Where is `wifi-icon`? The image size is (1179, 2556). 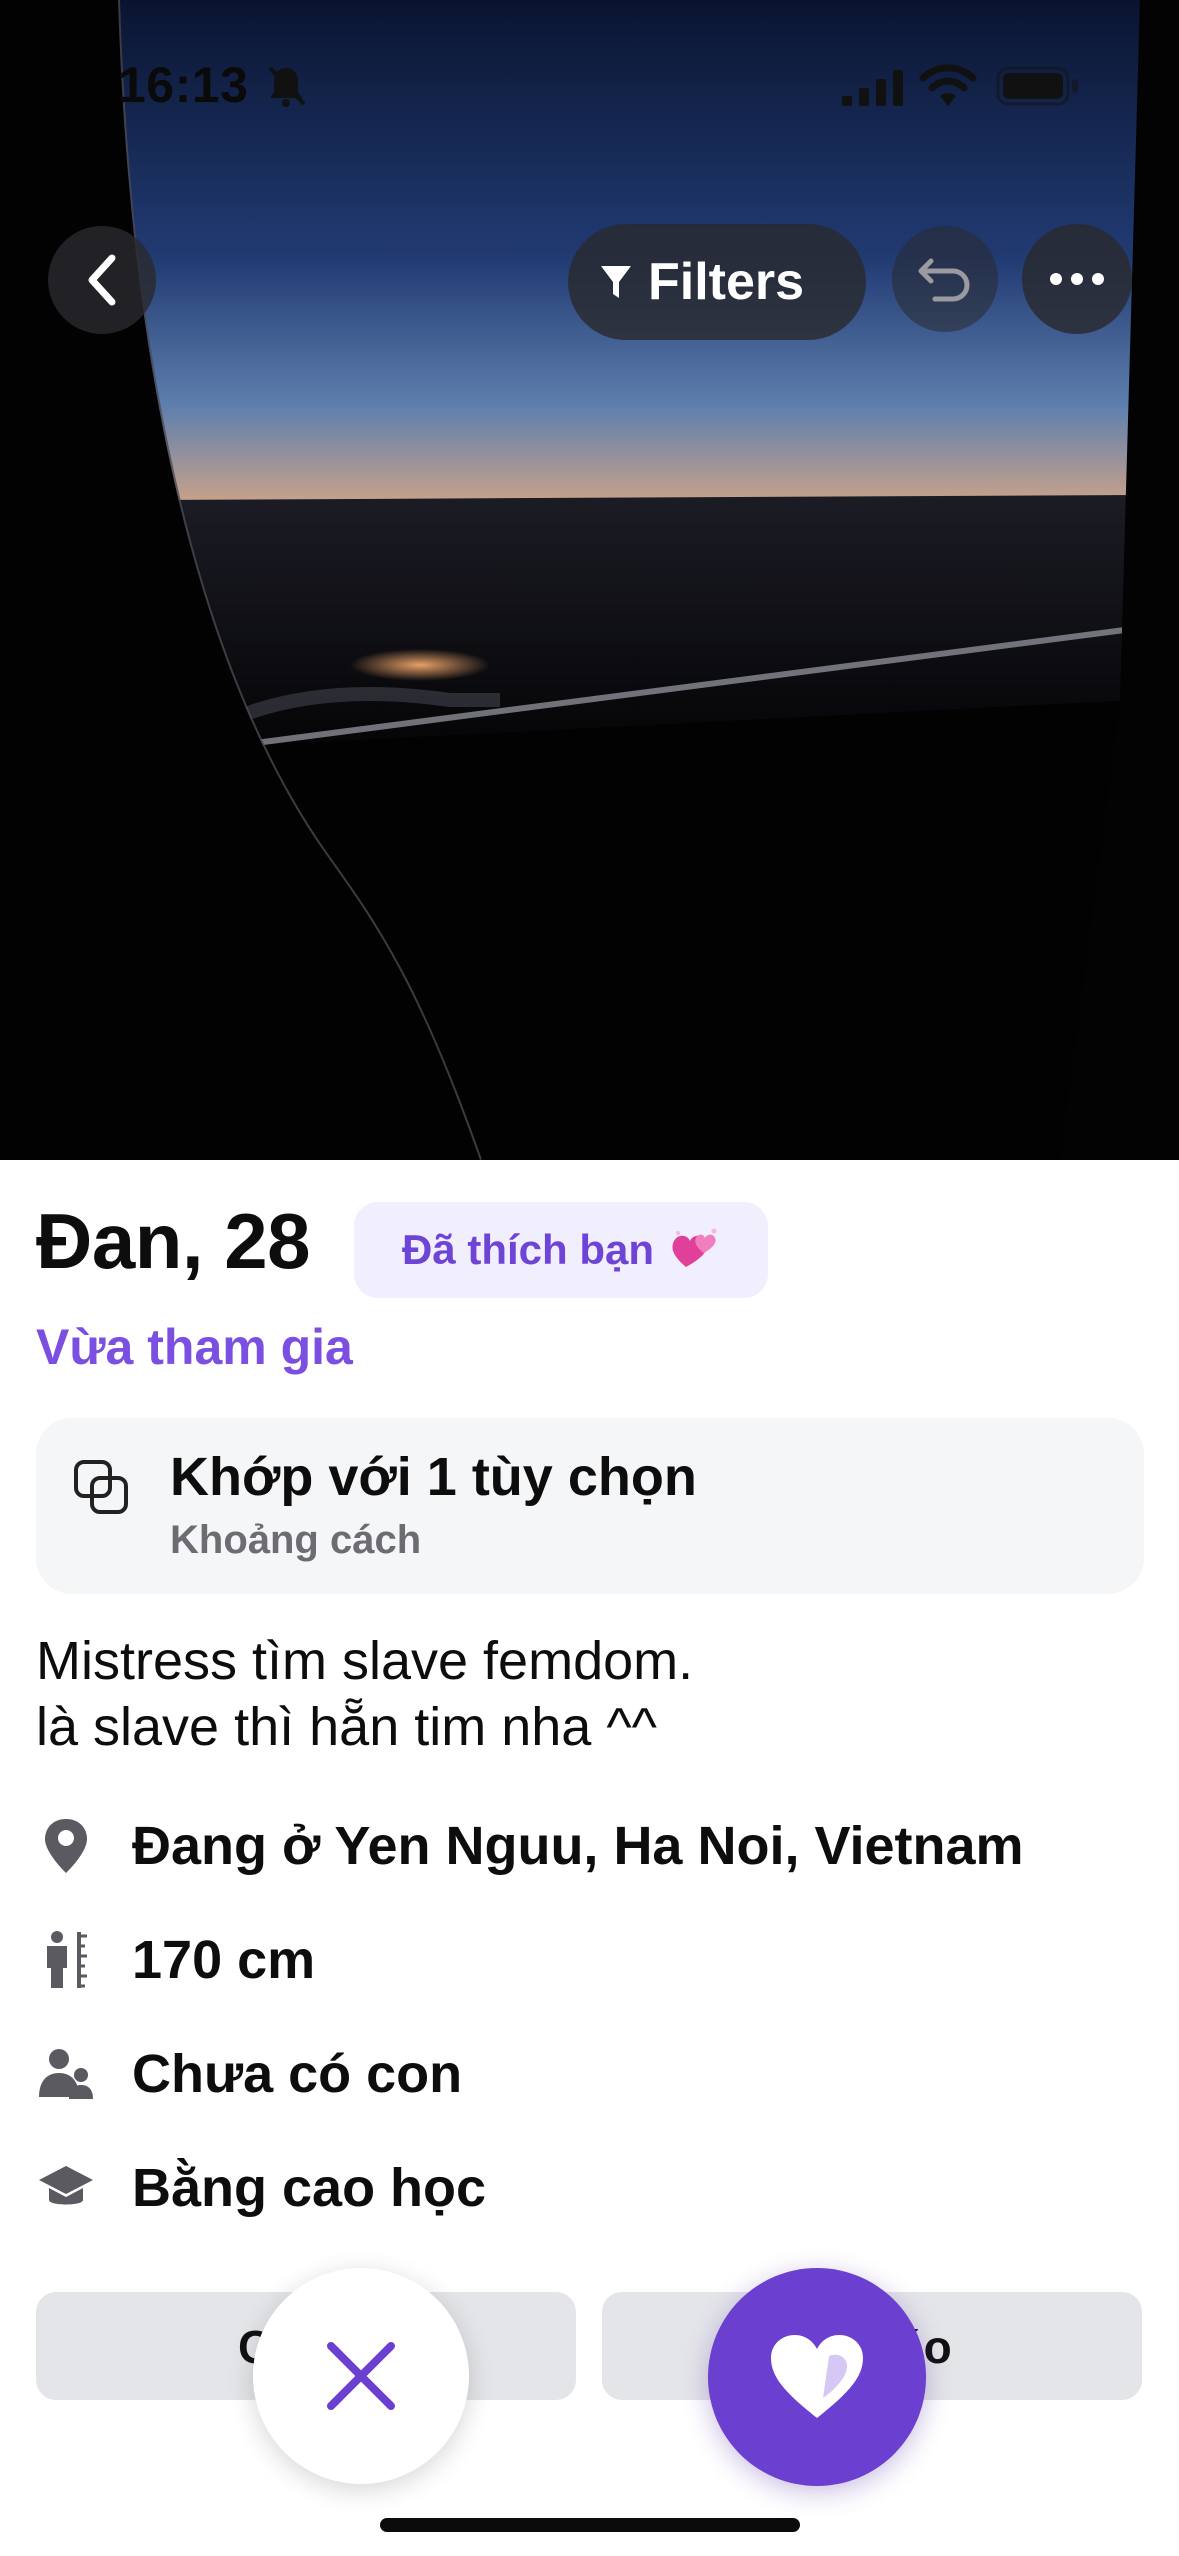 wifi-icon is located at coordinates (948, 85).